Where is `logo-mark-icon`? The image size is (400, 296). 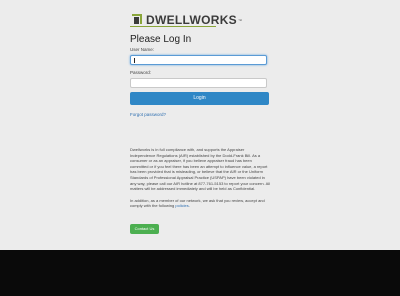 logo-mark-icon is located at coordinates (137, 19).